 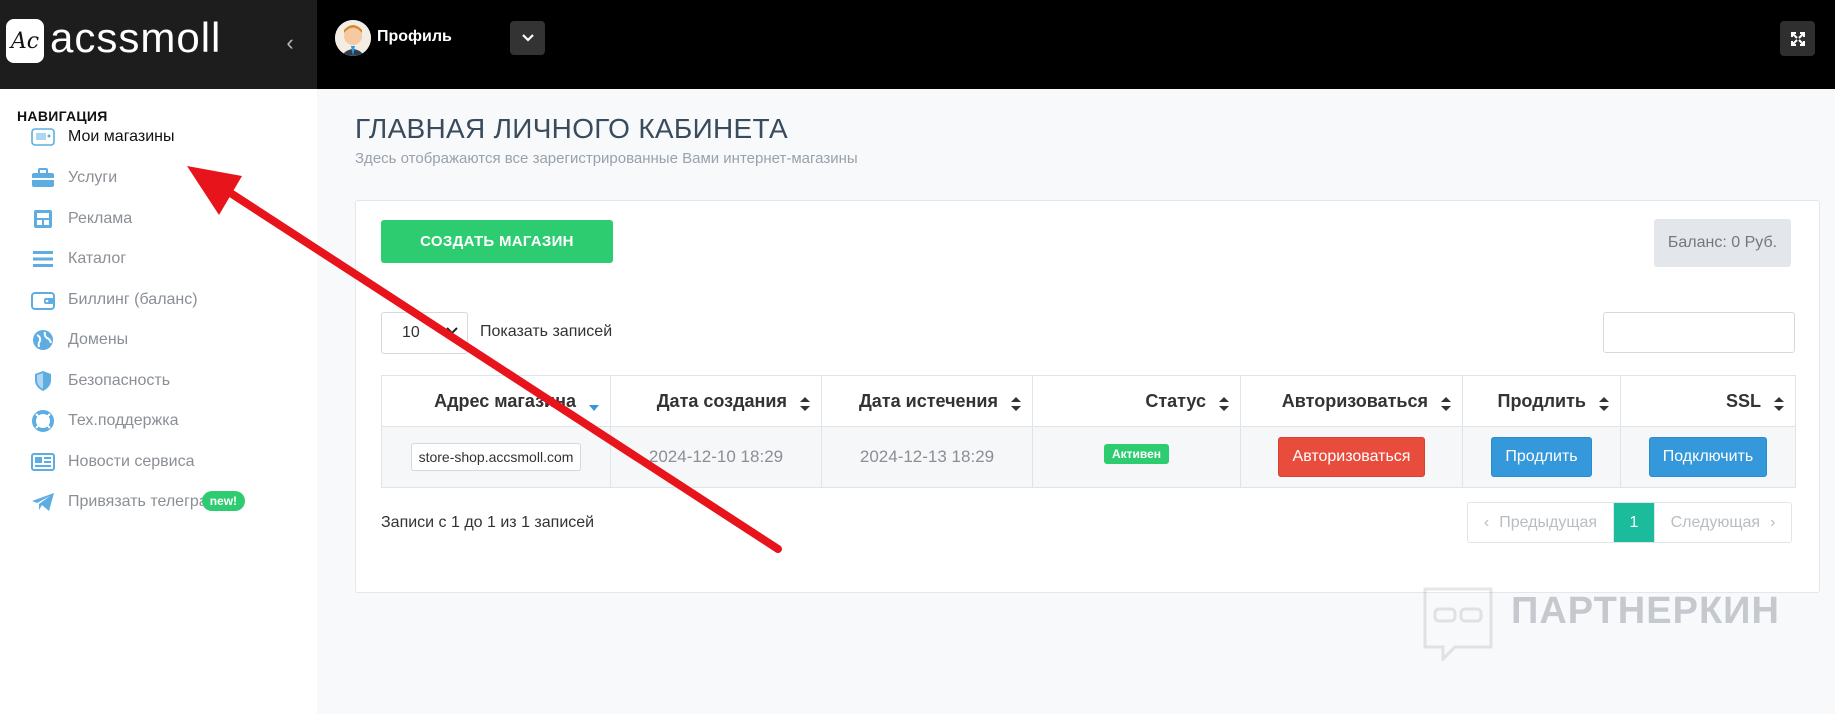 What do you see at coordinates (97, 258) in the screenshot?
I see `sidebar-item-label: Каталог` at bounding box center [97, 258].